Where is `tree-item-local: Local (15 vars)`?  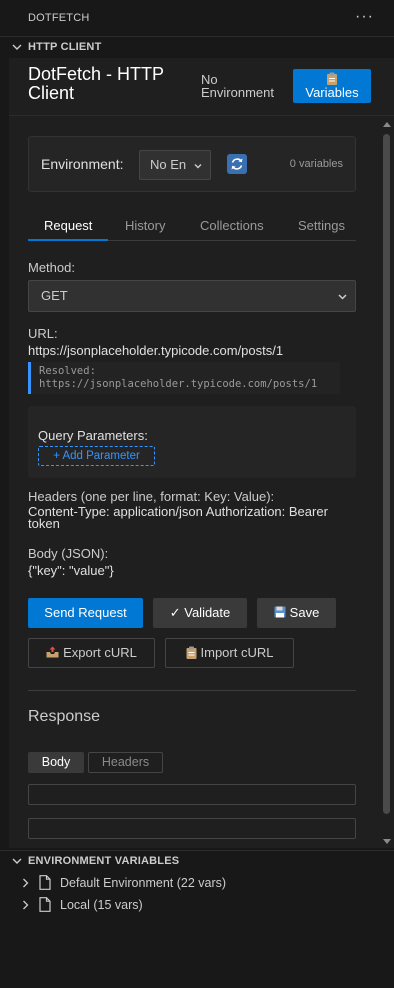 tree-item-local: Local (15 vars) is located at coordinates (197, 905).